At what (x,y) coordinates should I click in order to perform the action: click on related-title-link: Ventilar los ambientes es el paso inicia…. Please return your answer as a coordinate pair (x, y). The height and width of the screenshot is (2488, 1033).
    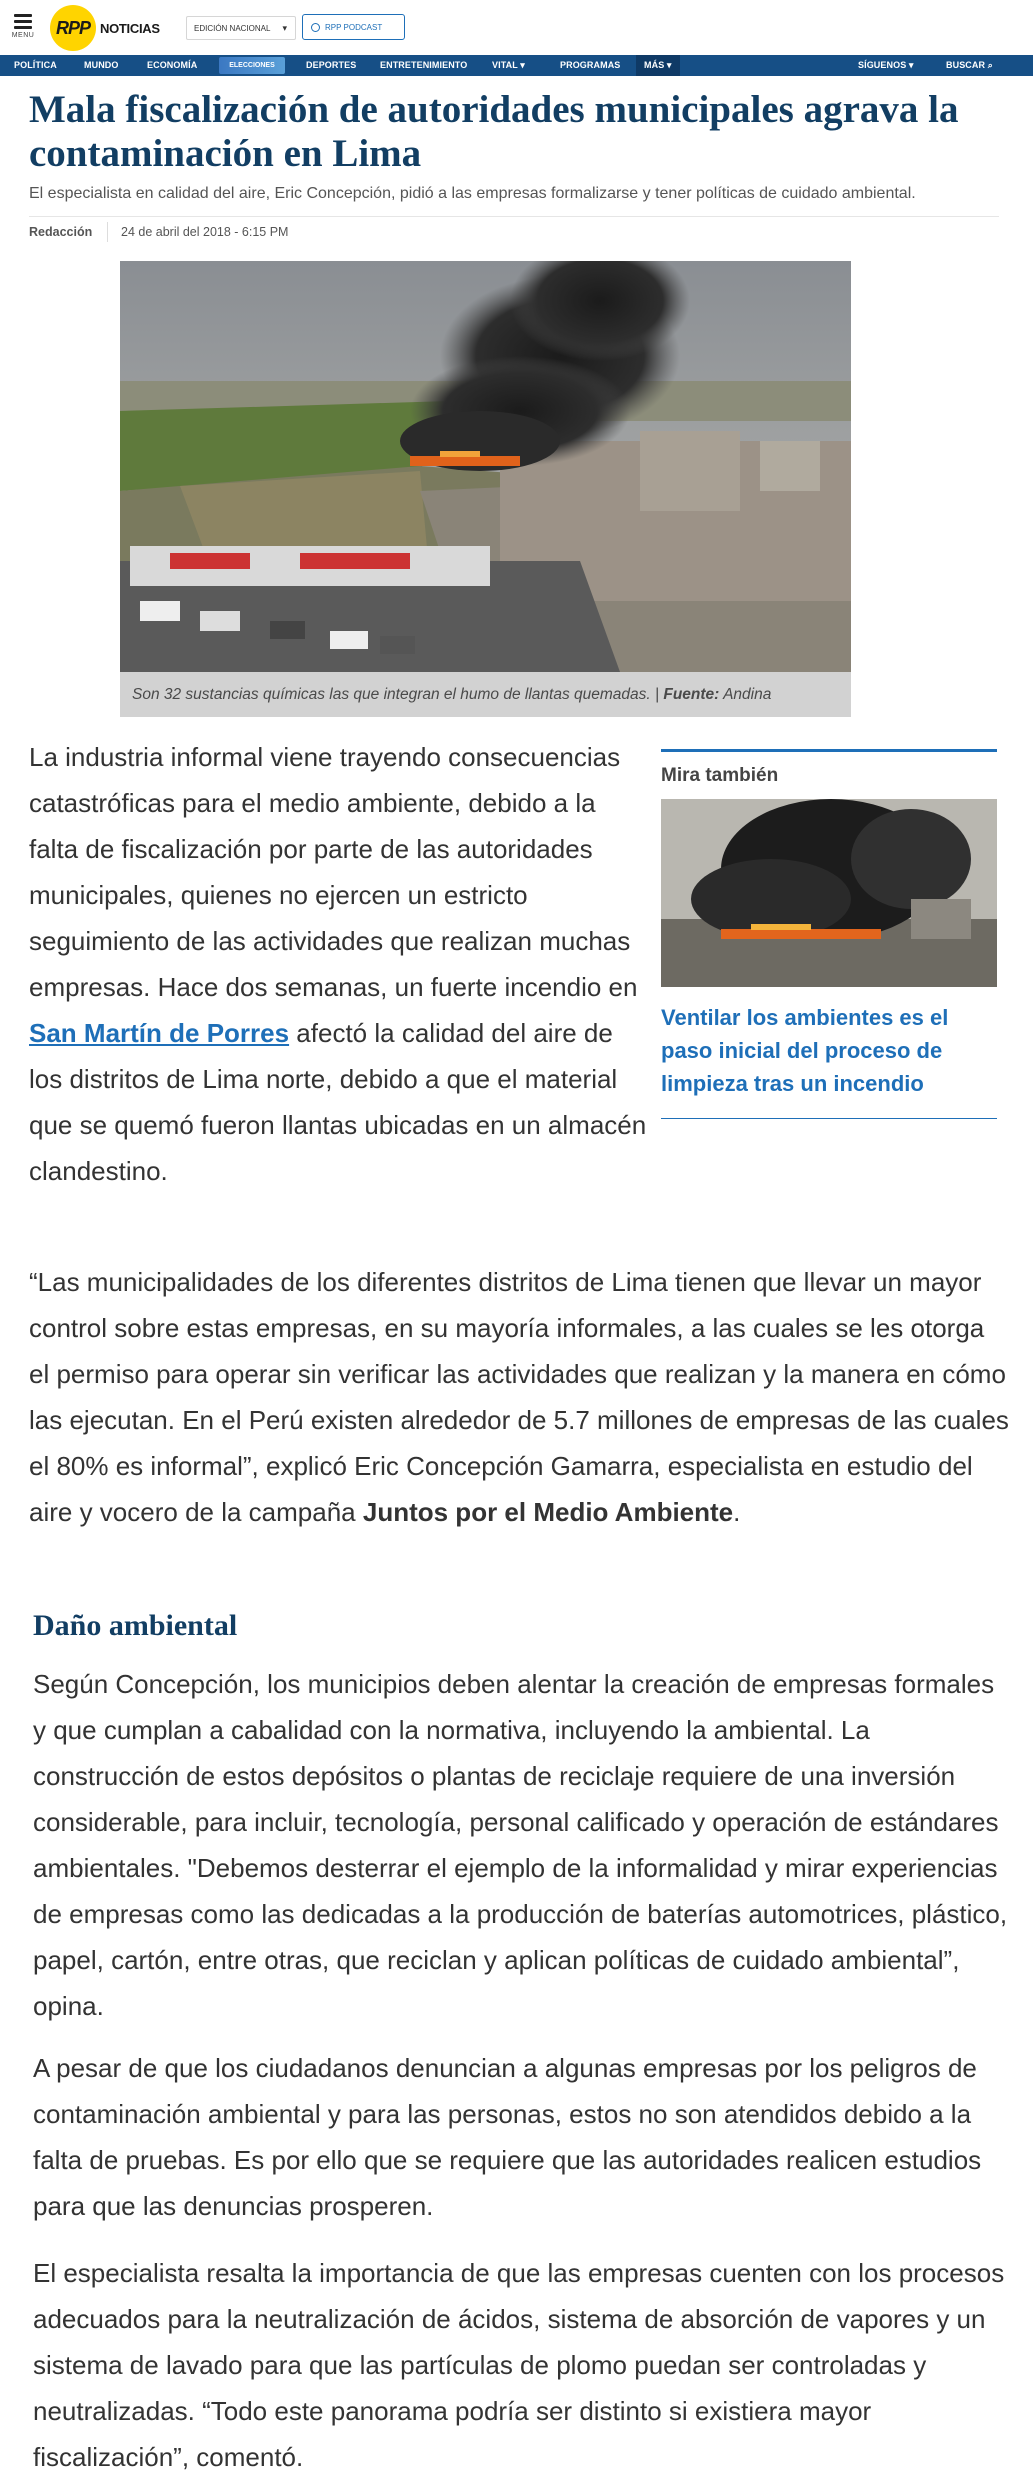
    Looking at the image, I should click on (829, 1050).